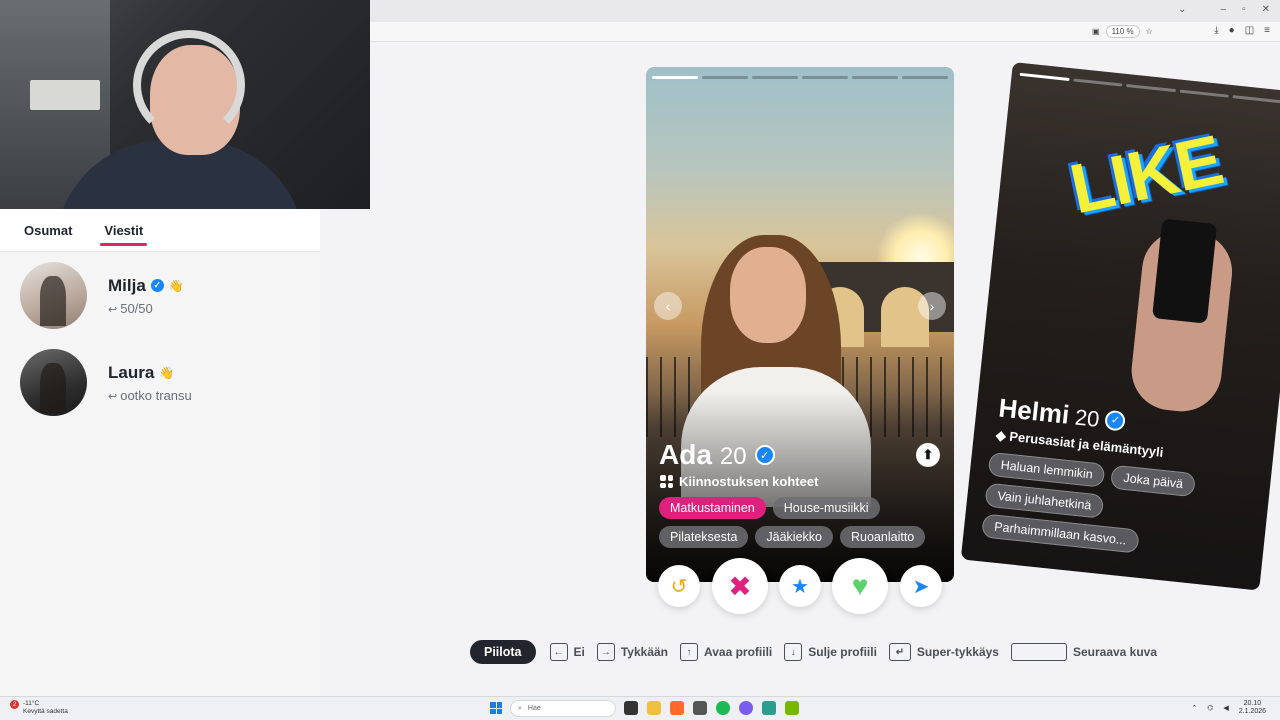 This screenshot has height=720, width=1280. Describe the element at coordinates (1244, 9) in the screenshot. I see `maximize-button: ▫` at that location.